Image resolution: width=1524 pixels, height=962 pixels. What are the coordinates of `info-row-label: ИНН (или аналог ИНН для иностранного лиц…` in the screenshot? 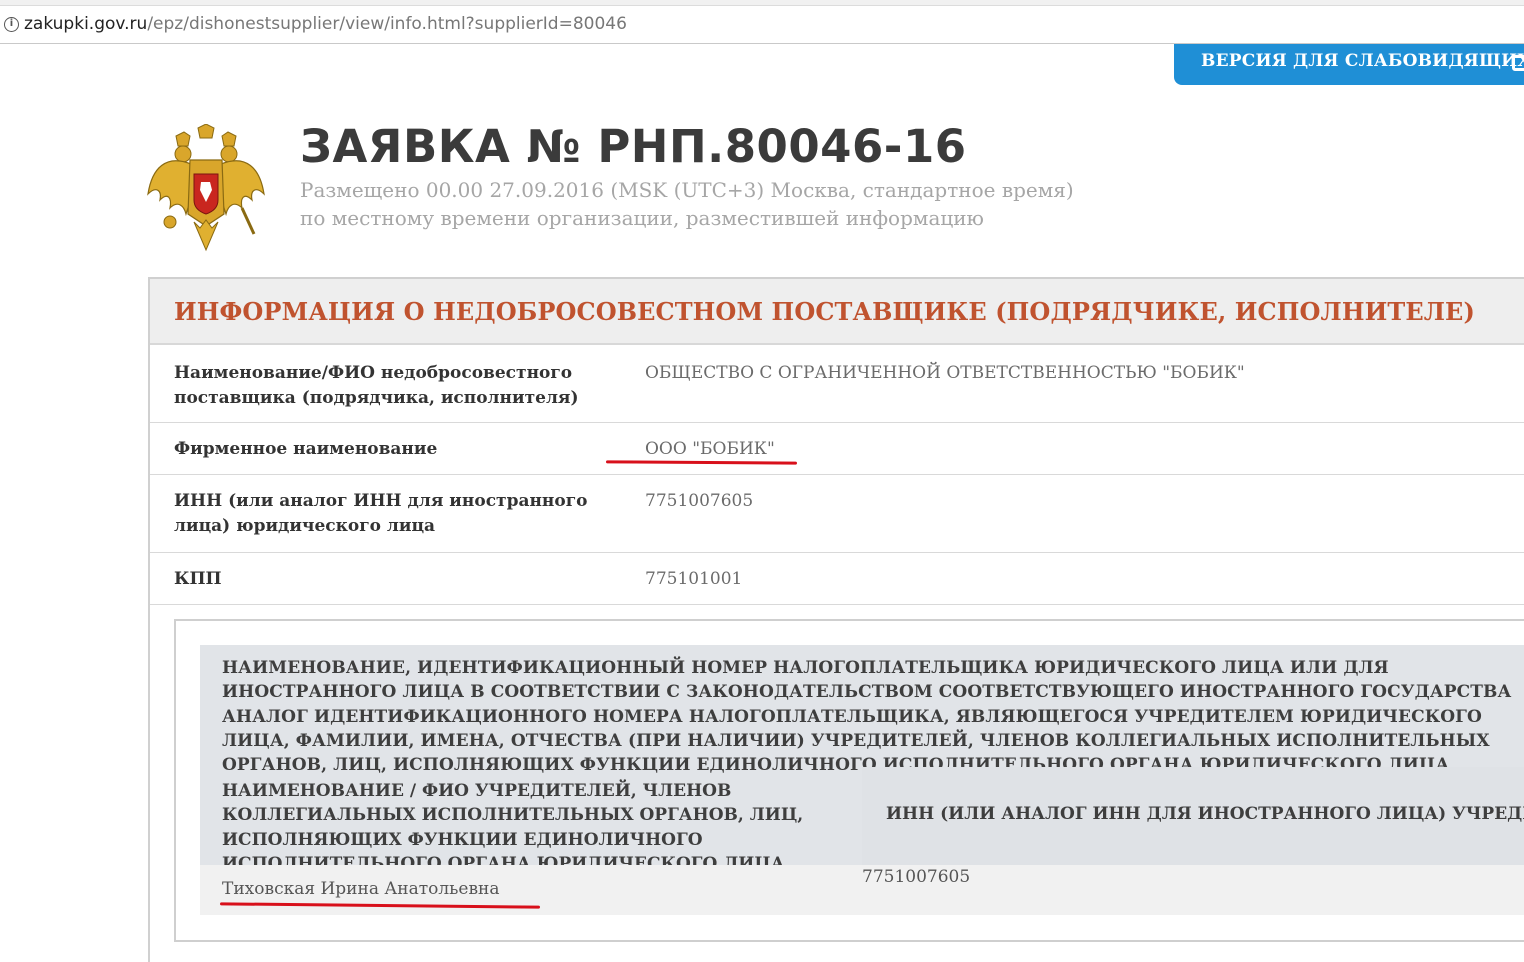 It's located at (381, 513).